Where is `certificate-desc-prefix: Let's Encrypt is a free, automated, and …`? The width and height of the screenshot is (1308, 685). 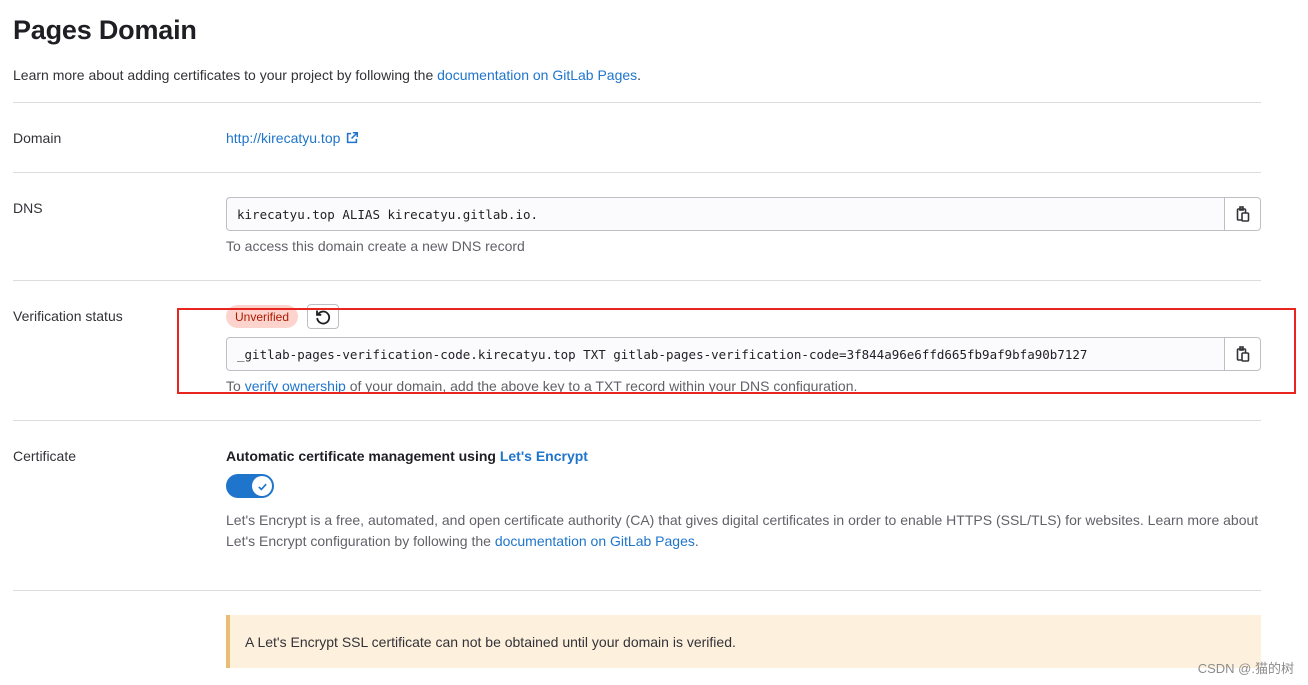
certificate-desc-prefix: Let's Encrypt is a free, automated, and … is located at coordinates (742, 530).